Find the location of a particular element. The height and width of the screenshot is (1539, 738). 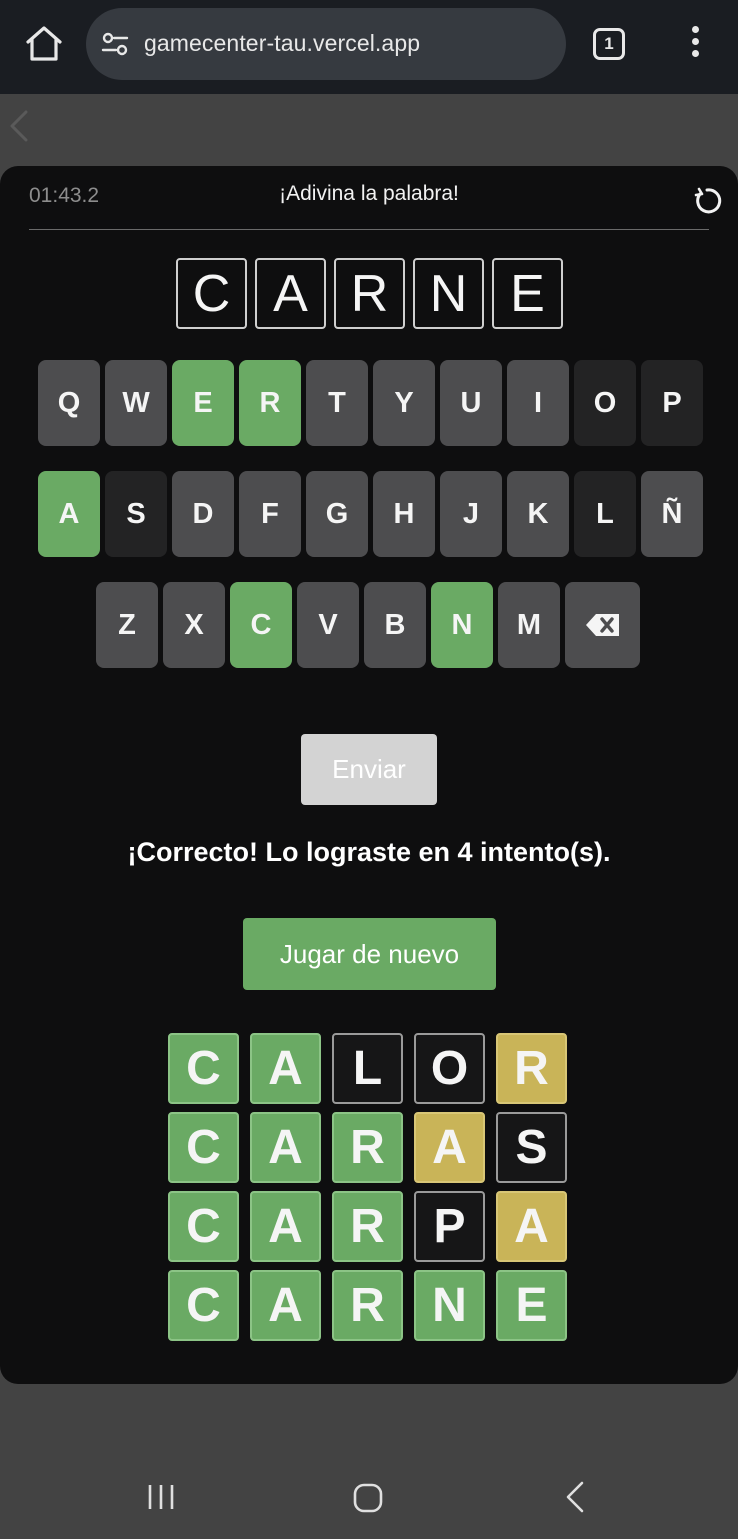

current-guess: CARNE is located at coordinates (369, 293).